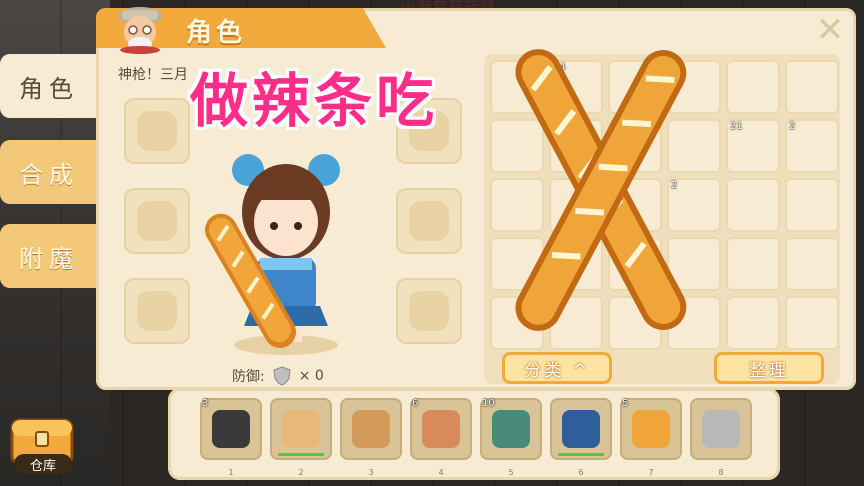 This screenshot has height=486, width=864. What do you see at coordinates (140, 30) in the screenshot?
I see `old-man-avatar-icon` at bounding box center [140, 30].